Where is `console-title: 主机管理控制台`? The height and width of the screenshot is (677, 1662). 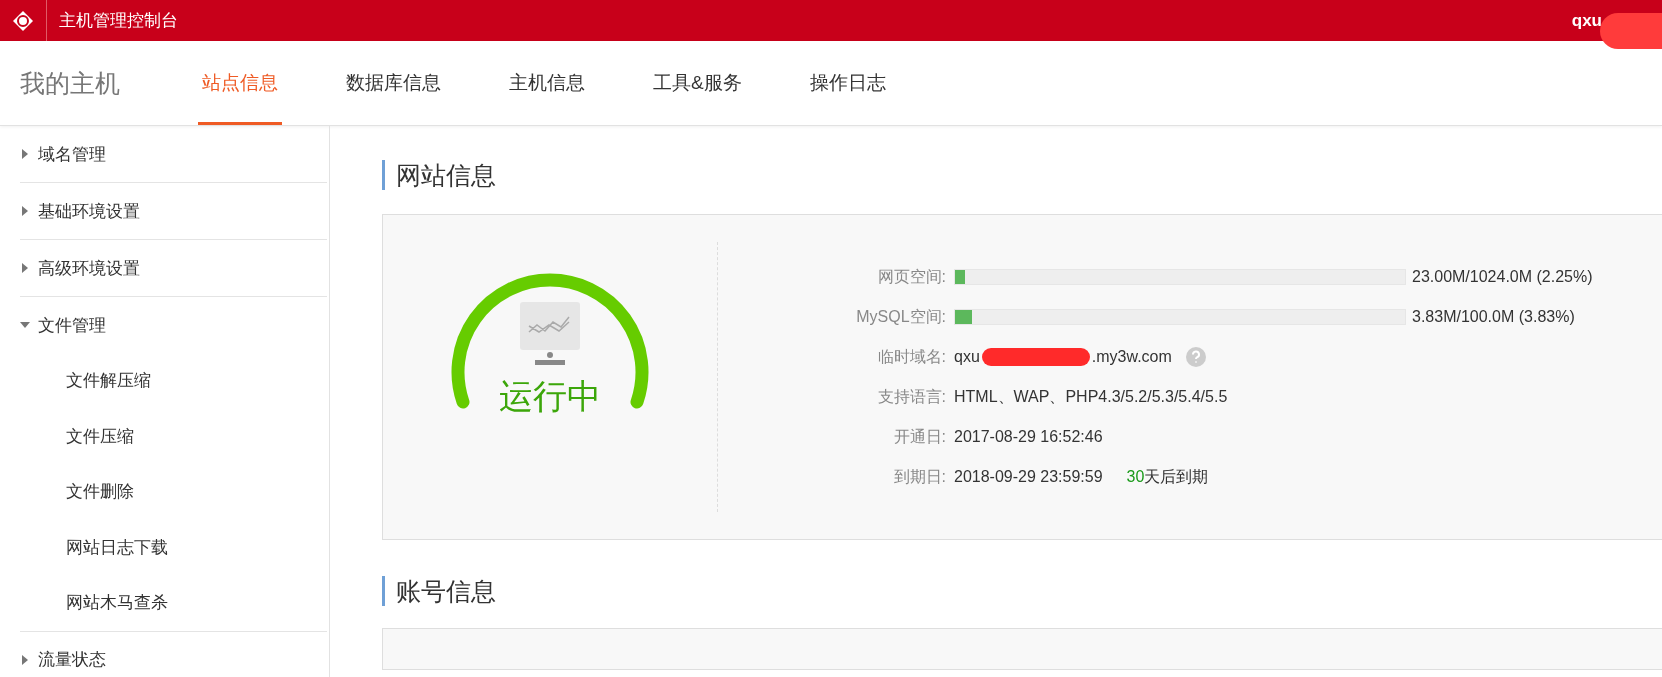 console-title: 主机管理控制台 is located at coordinates (119, 21).